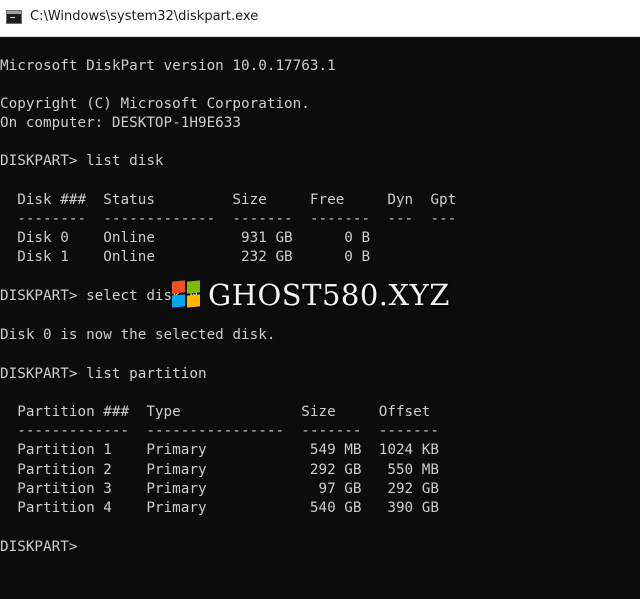 This screenshot has width=640, height=599. Describe the element at coordinates (138, 335) in the screenshot. I see `console-line: Disk 0 is now the selected disk.` at that location.